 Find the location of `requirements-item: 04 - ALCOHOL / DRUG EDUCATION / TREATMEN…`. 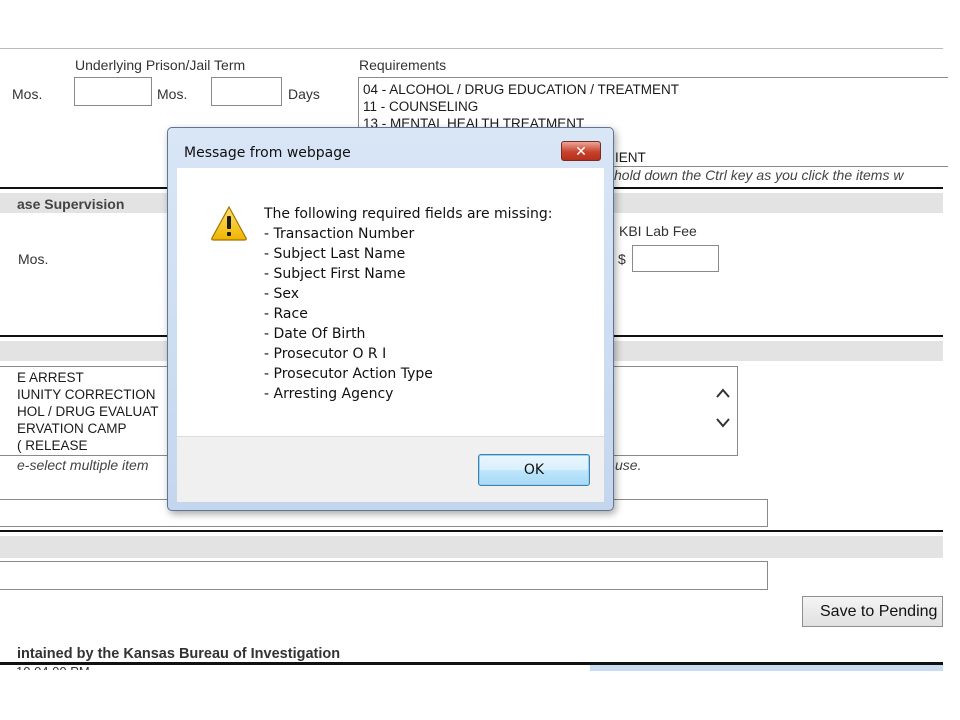

requirements-item: 04 - ALCOHOL / DRUG EDUCATION / TREATMEN… is located at coordinates (521, 89).